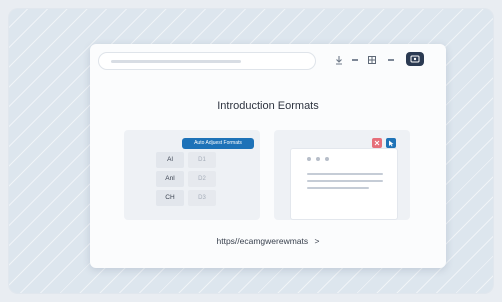 This screenshot has height=302, width=502. Describe the element at coordinates (170, 179) in the screenshot. I see `row-label: Anl` at that location.